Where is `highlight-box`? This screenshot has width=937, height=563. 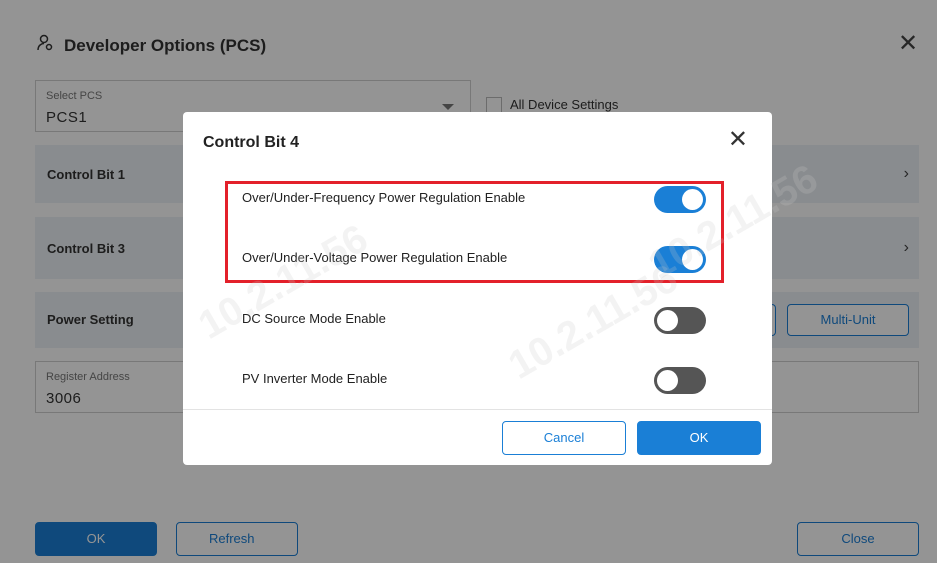 highlight-box is located at coordinates (474, 232).